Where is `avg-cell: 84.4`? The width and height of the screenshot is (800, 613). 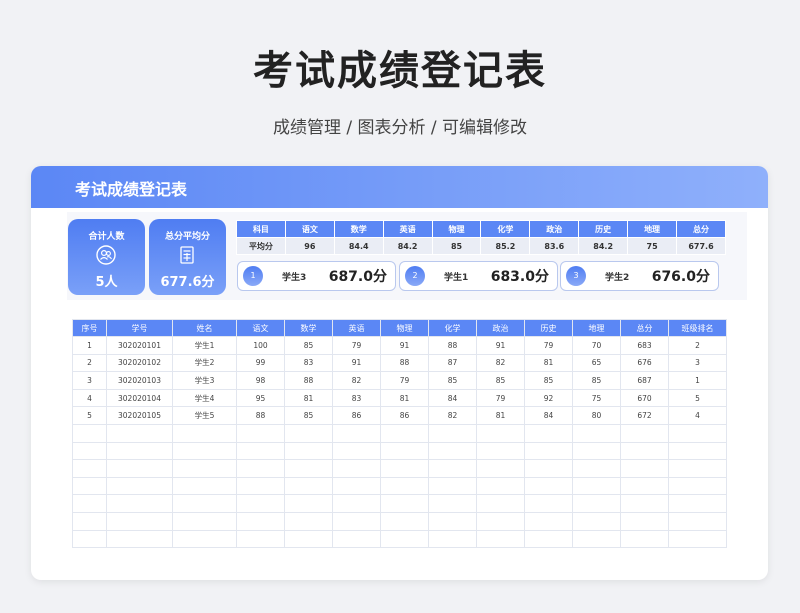 avg-cell: 84.4 is located at coordinates (358, 246).